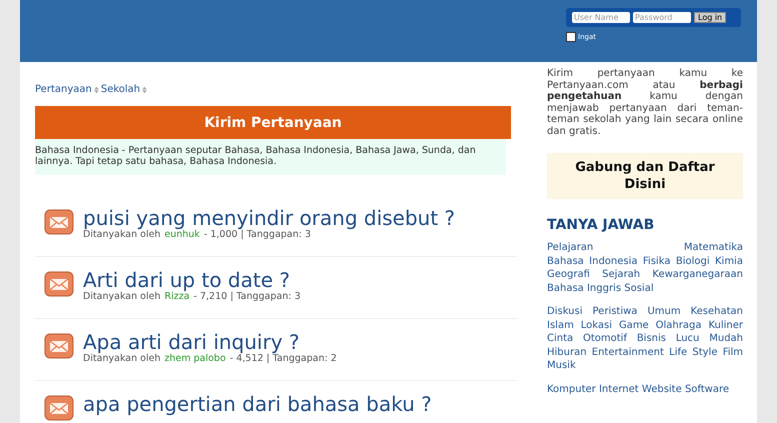  Describe the element at coordinates (728, 261) in the screenshot. I see `topic-link: Kimia` at that location.